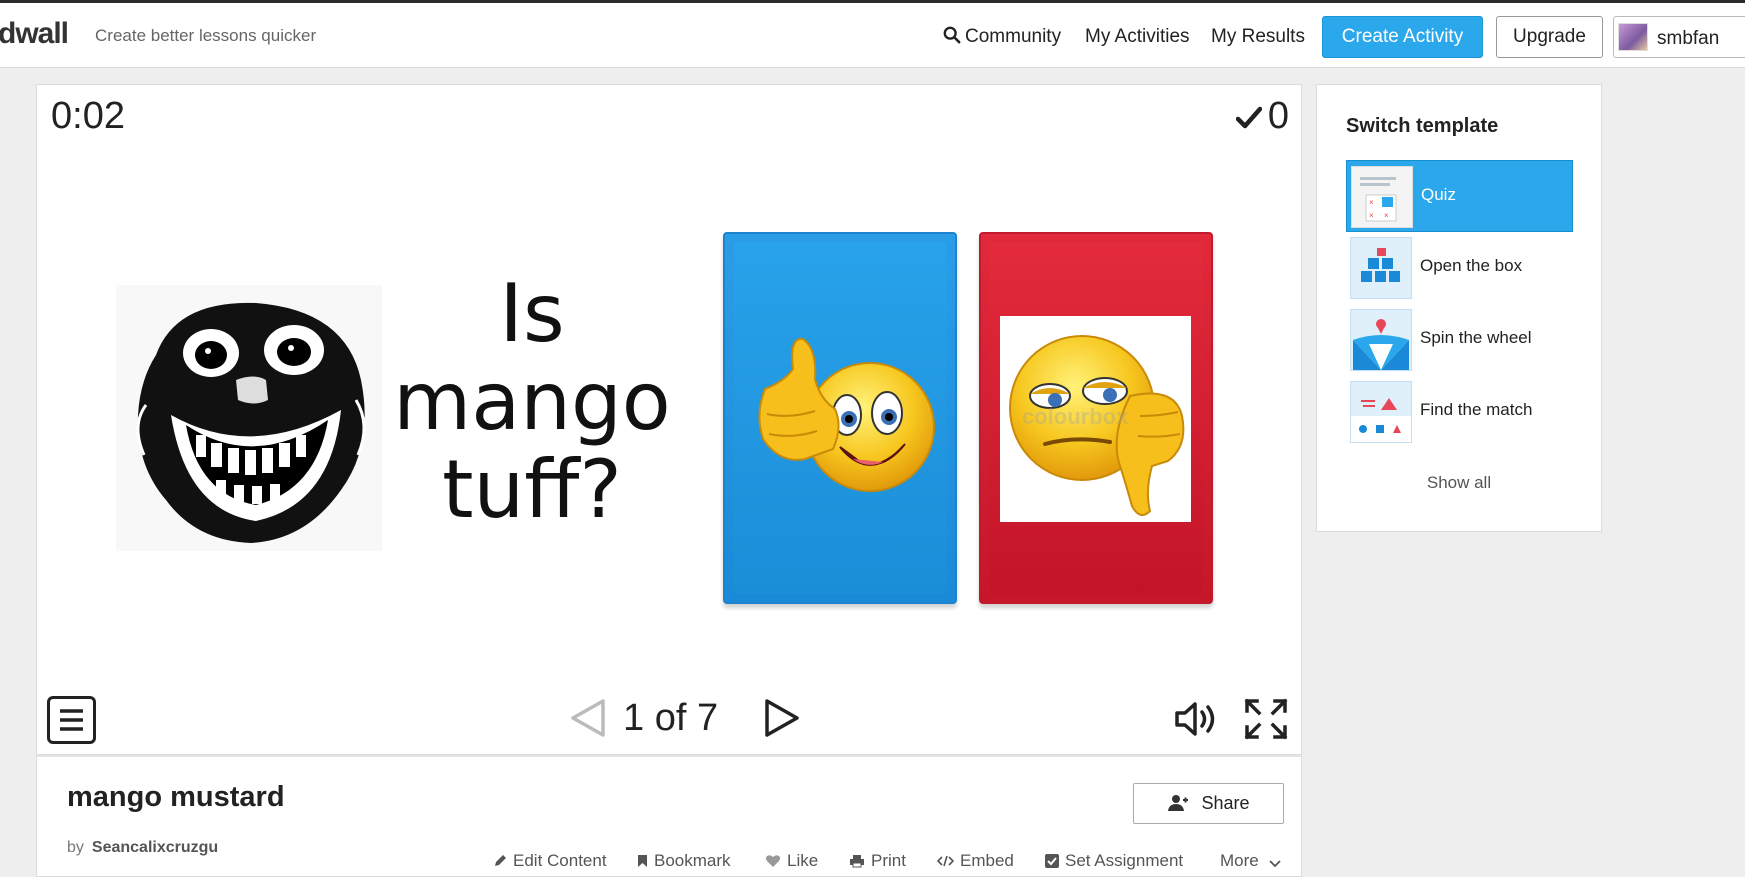 This screenshot has height=877, width=1745. Describe the element at coordinates (1278, 116) in the screenshot. I see `score-value: 0` at that location.